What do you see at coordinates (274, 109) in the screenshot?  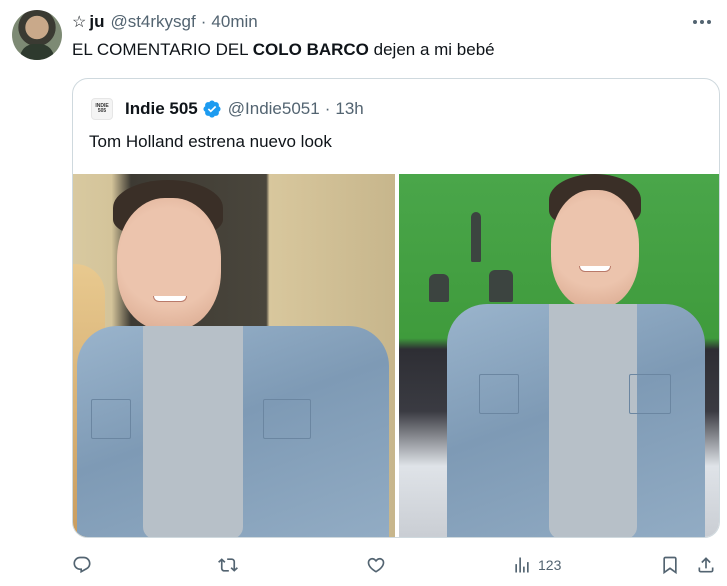 I see `quoted-author-handle: @Indie5051` at bounding box center [274, 109].